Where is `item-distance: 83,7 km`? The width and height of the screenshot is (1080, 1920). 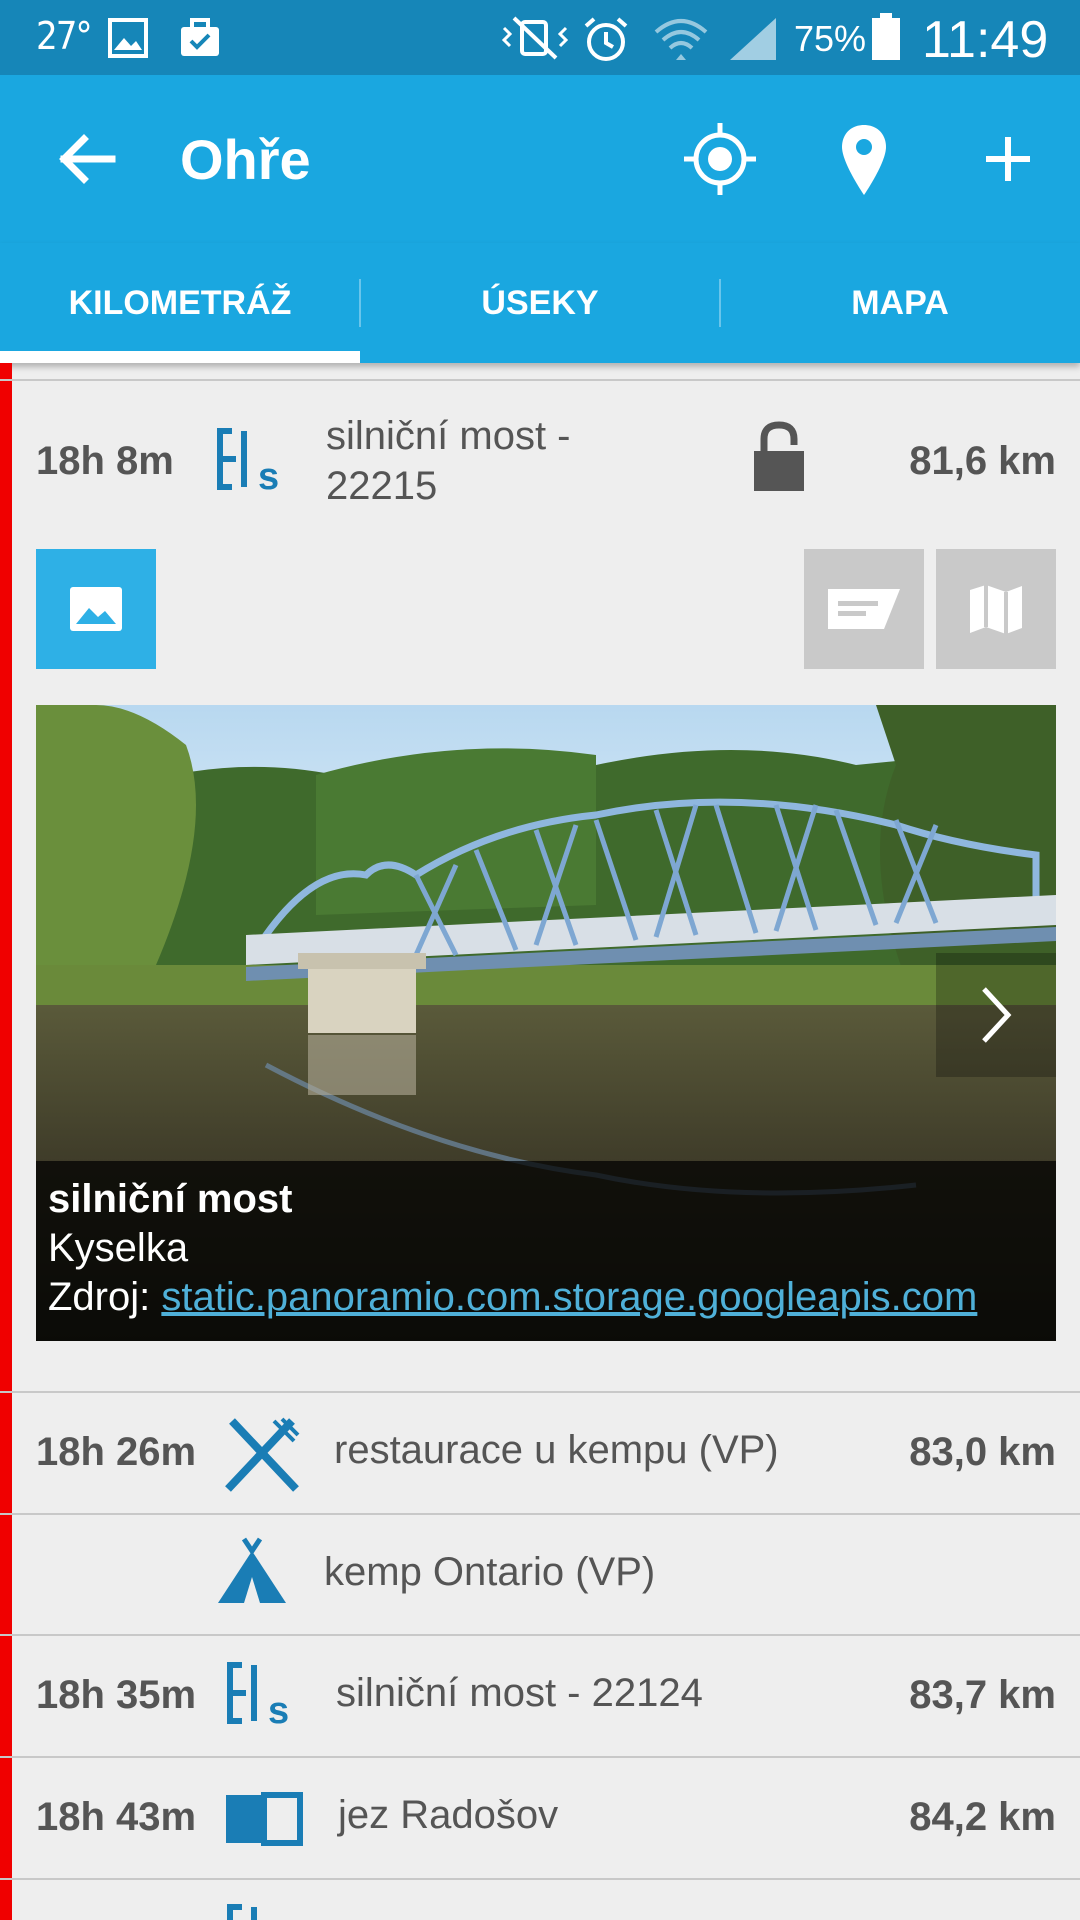 item-distance: 83,7 km is located at coordinates (982, 1695).